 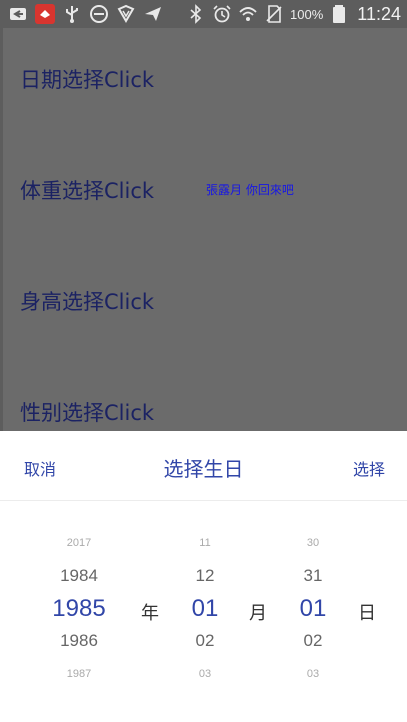 I want to click on month-option: 03, so click(x=205, y=674).